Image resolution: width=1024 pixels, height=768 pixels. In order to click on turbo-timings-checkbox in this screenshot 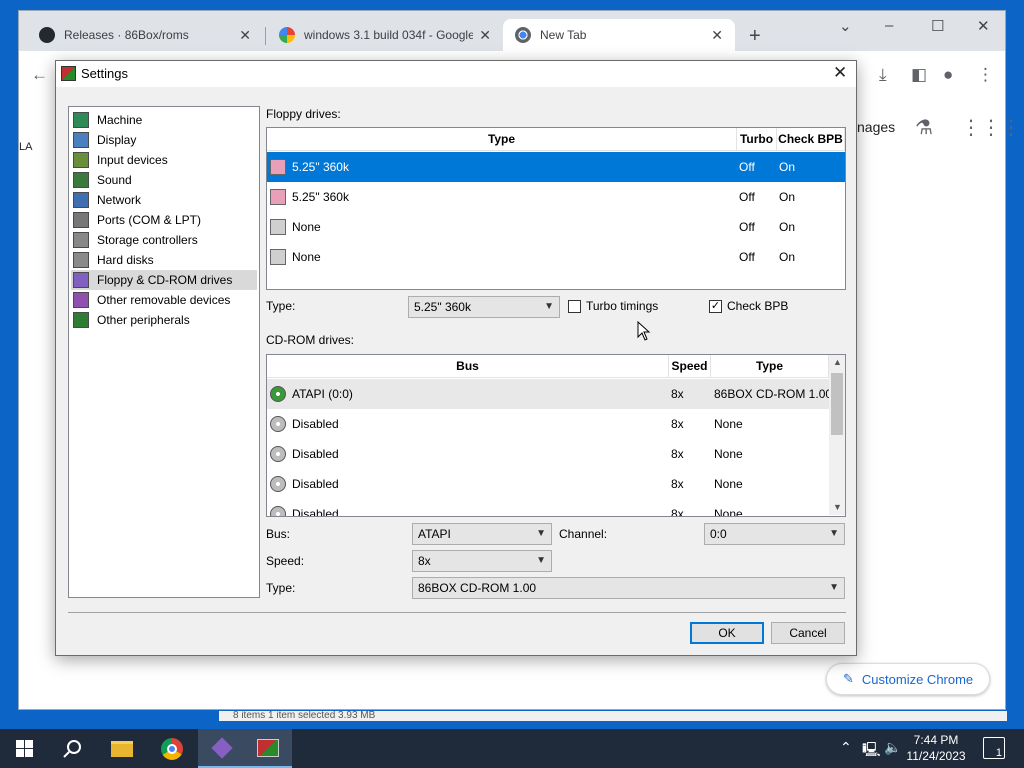, I will do `click(574, 306)`.